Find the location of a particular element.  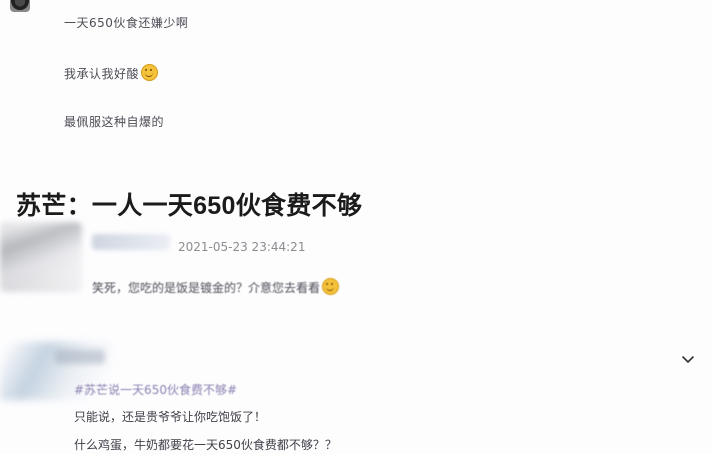

blurred-avatar is located at coordinates (41, 257).